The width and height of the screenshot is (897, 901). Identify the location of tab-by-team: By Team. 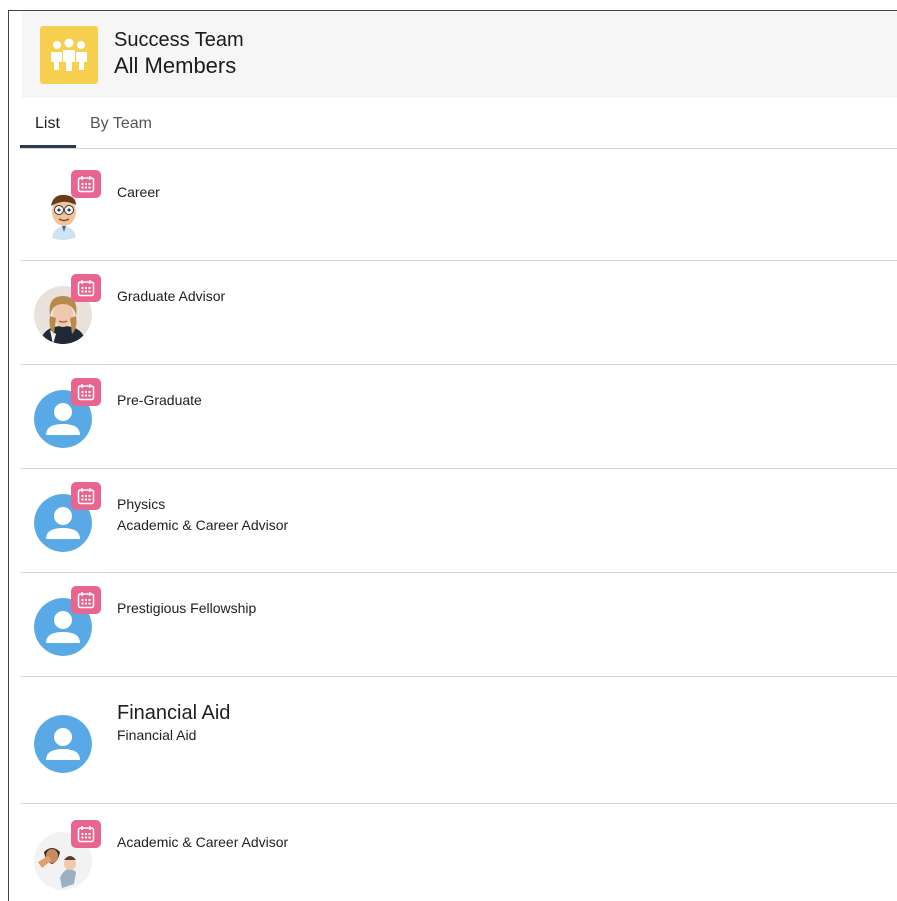
(121, 124).